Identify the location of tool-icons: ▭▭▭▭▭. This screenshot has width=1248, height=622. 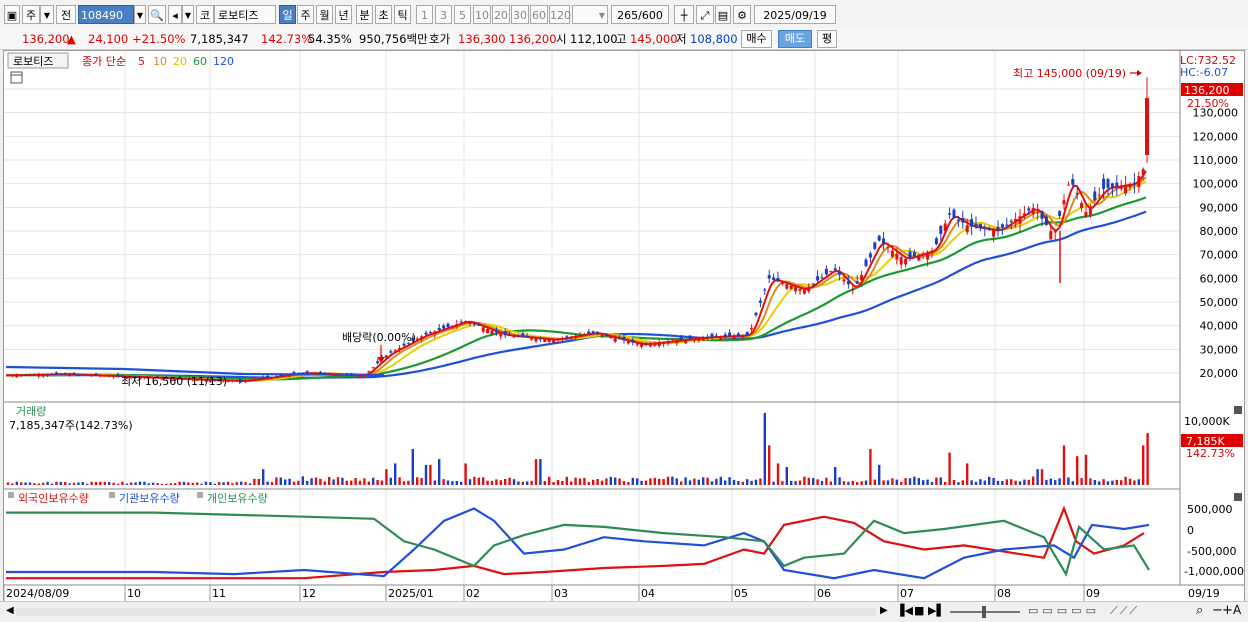
(1064, 610).